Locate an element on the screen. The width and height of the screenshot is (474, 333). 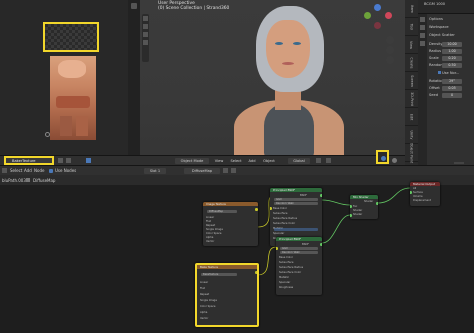
z-axis-icon is located at coordinates (377, 7).